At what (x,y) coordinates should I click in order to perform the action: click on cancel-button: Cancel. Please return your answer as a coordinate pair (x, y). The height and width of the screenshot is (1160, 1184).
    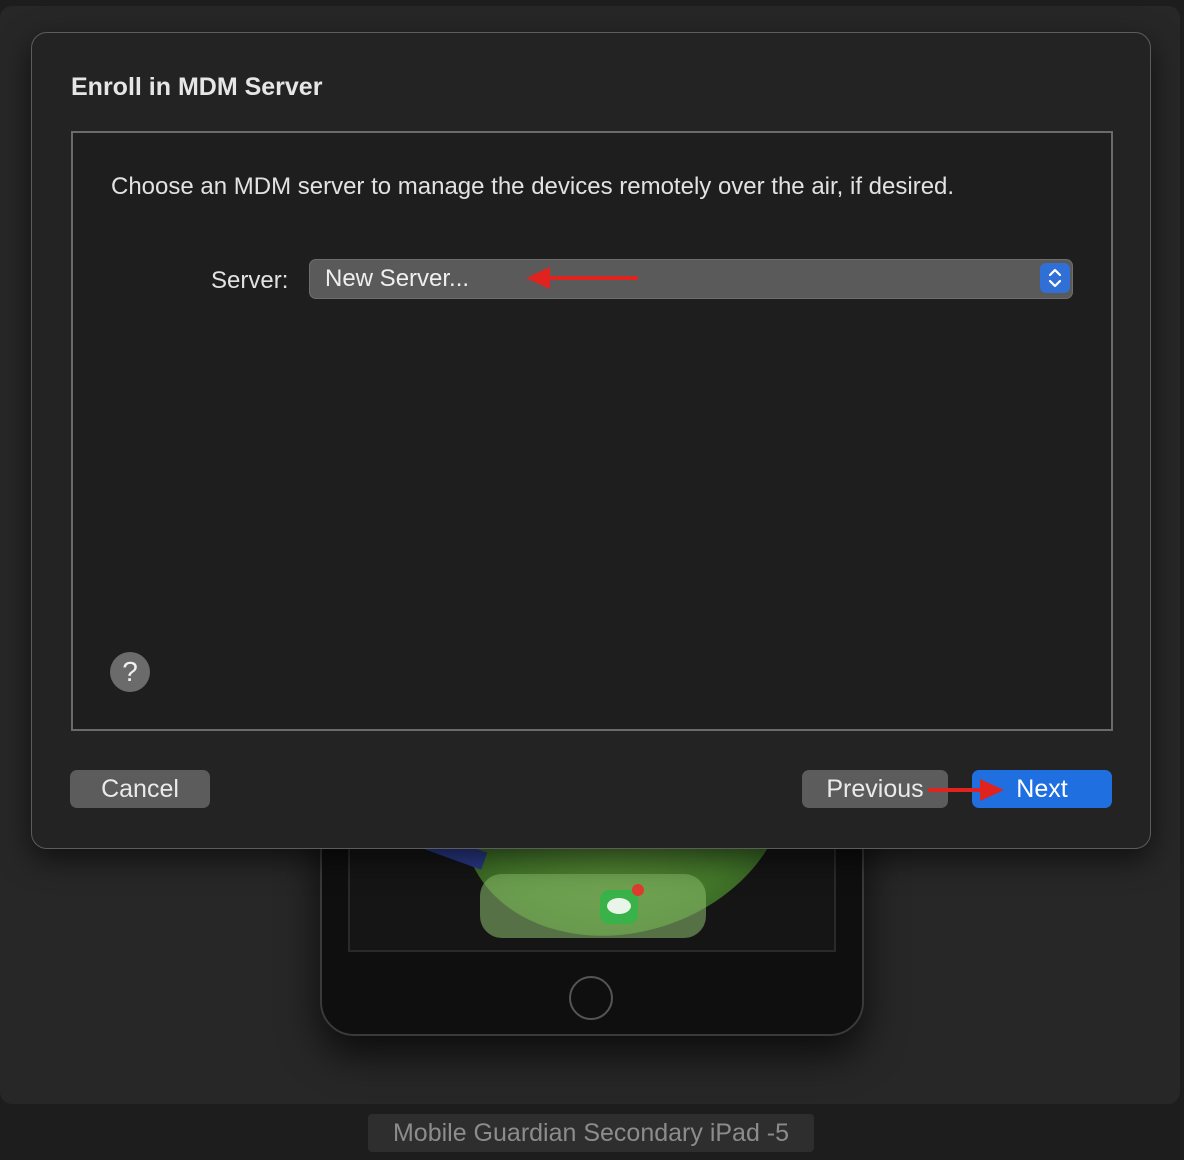
    Looking at the image, I should click on (140, 789).